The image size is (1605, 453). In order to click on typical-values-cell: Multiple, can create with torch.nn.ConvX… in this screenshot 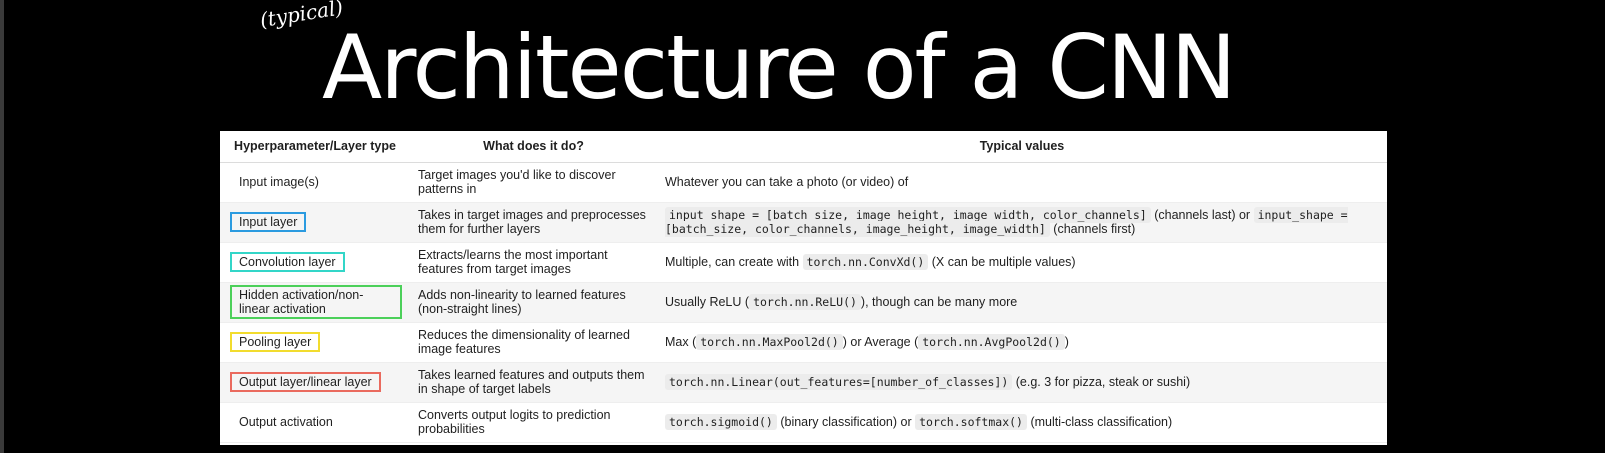, I will do `click(1022, 262)`.